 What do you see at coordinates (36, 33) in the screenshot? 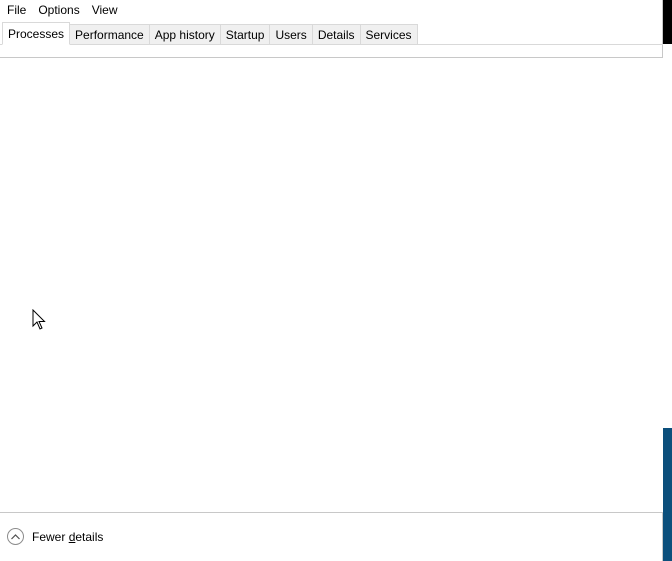
I see `tab-processes: Processes` at bounding box center [36, 33].